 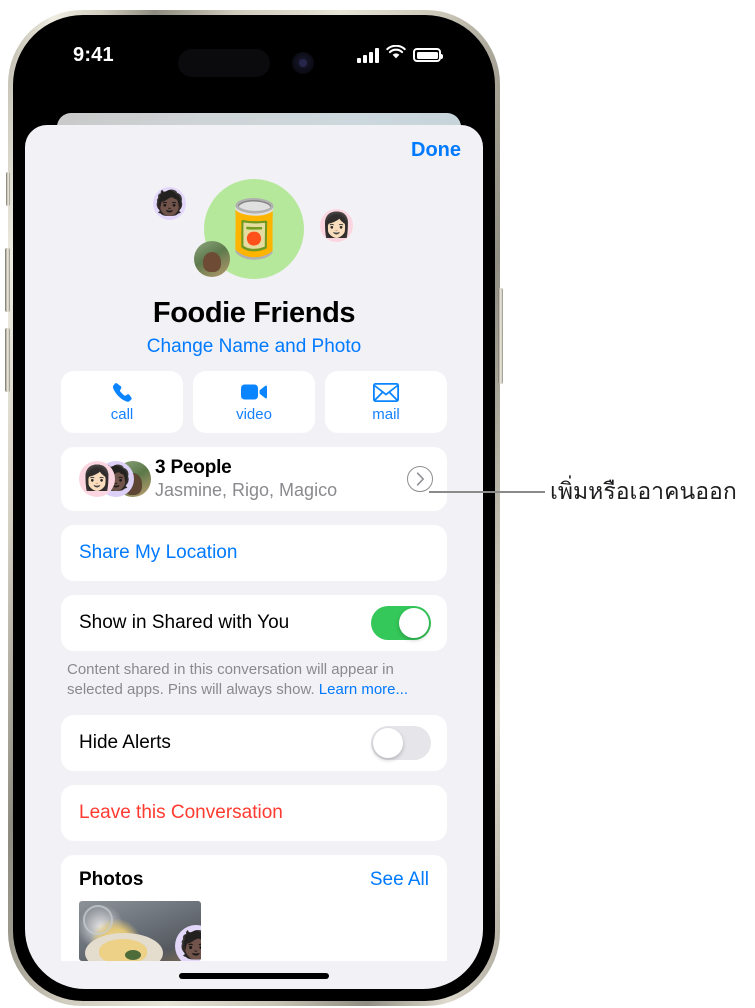 I want to click on status-bar-indicators, so click(x=400, y=54).